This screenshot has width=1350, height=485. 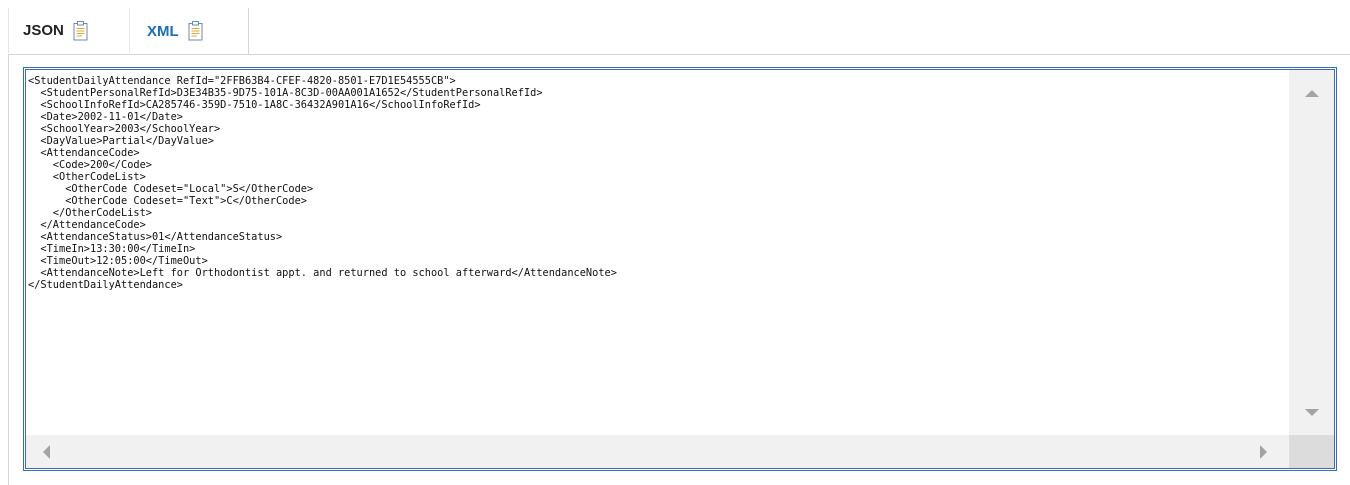 What do you see at coordinates (1311, 253) in the screenshot?
I see `vertical-scrollbar` at bounding box center [1311, 253].